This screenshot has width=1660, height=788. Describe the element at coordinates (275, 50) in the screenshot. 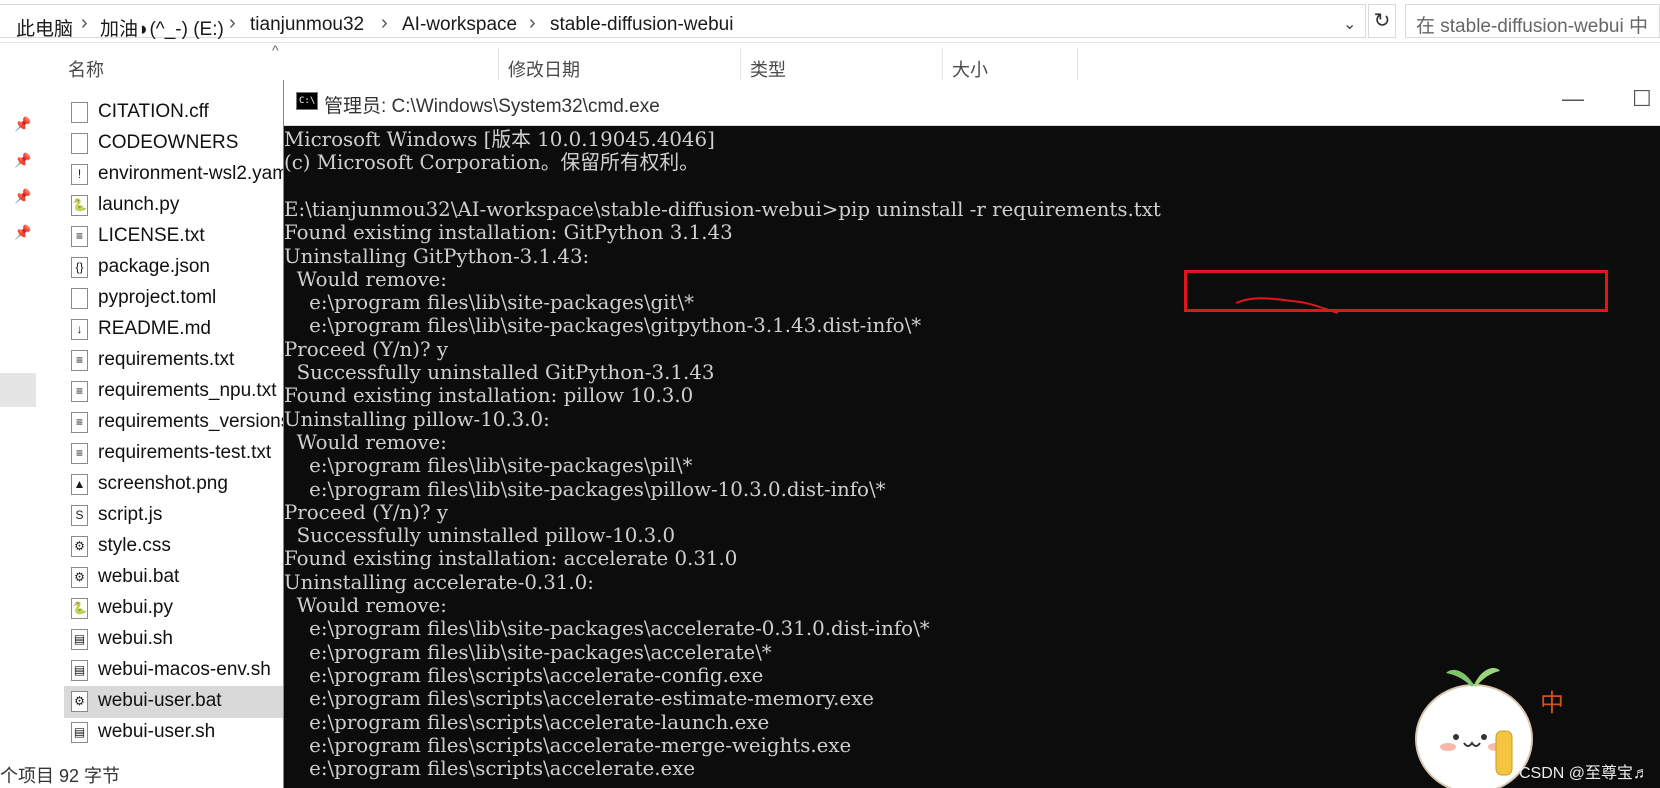

I see `sort-up-icon: ^` at that location.